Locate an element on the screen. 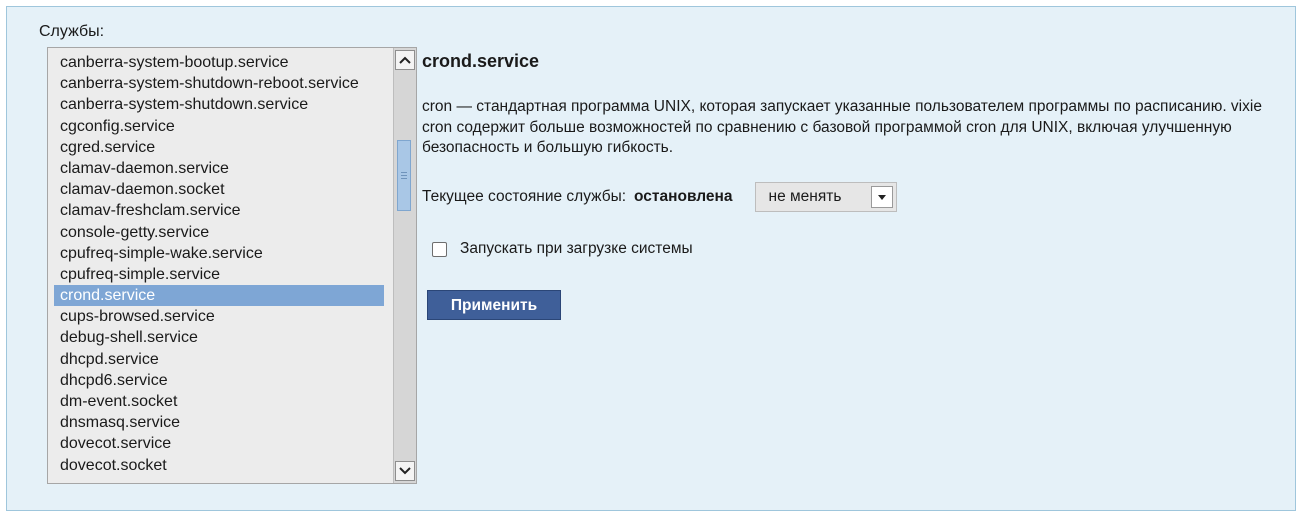  list-item: dovecot.service is located at coordinates (219, 443).